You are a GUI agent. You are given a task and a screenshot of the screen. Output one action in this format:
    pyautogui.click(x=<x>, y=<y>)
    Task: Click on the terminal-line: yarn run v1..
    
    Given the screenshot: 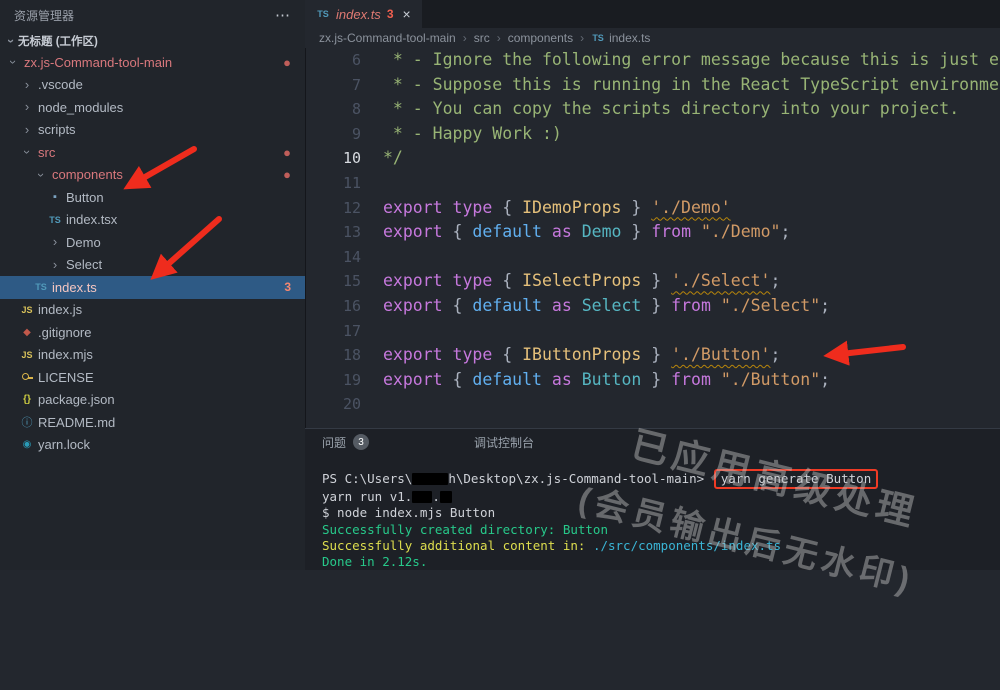 What is the action you would take?
    pyautogui.click(x=661, y=497)
    